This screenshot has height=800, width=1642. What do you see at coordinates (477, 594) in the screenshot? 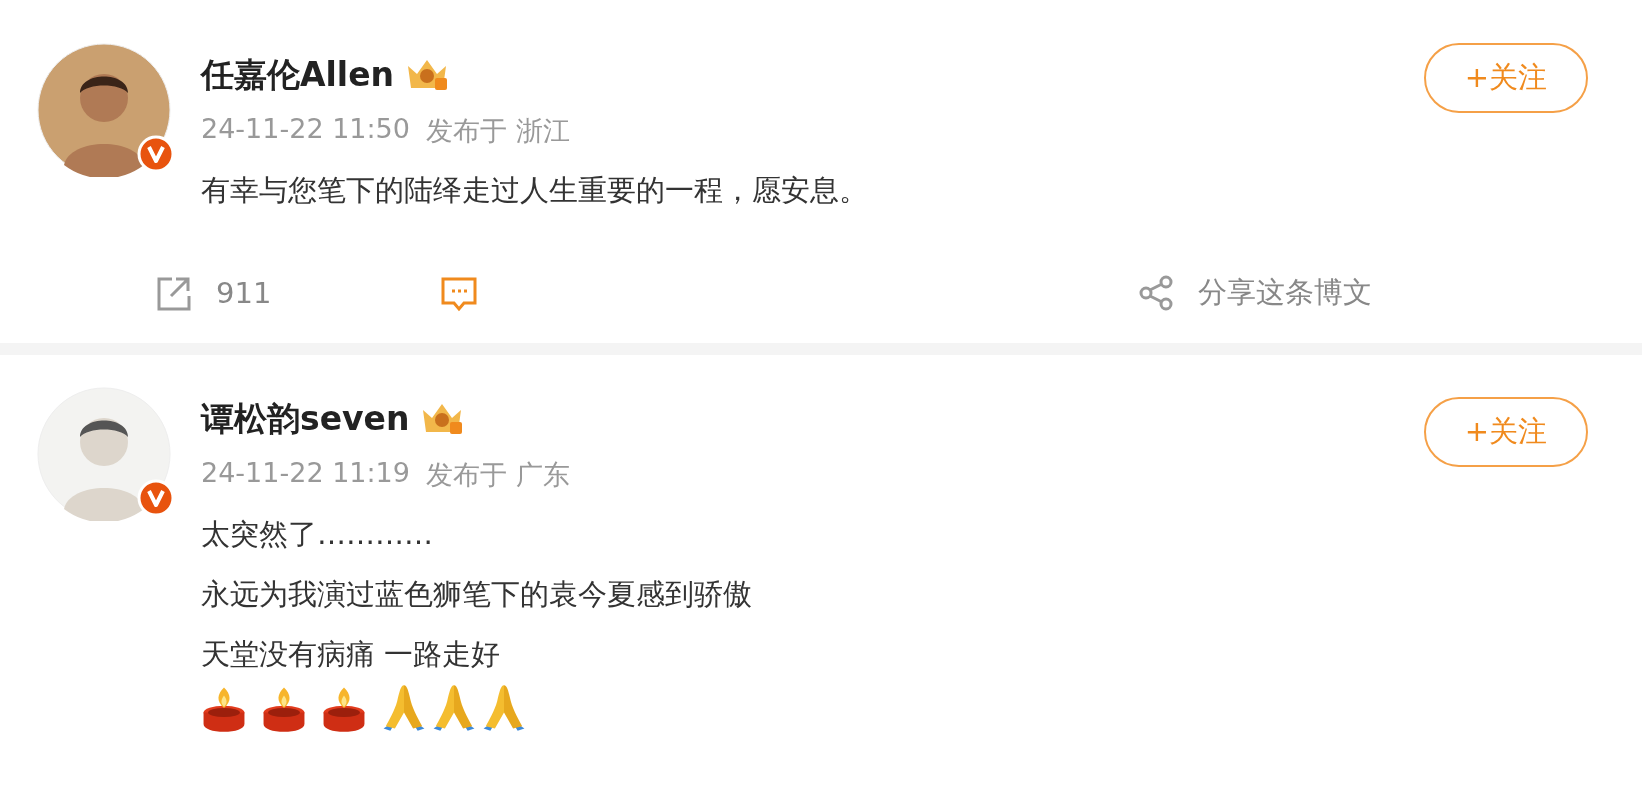
I see `post-text: 永远为我演过蓝色狮笔下的袁今夏感到骄傲` at bounding box center [477, 594].